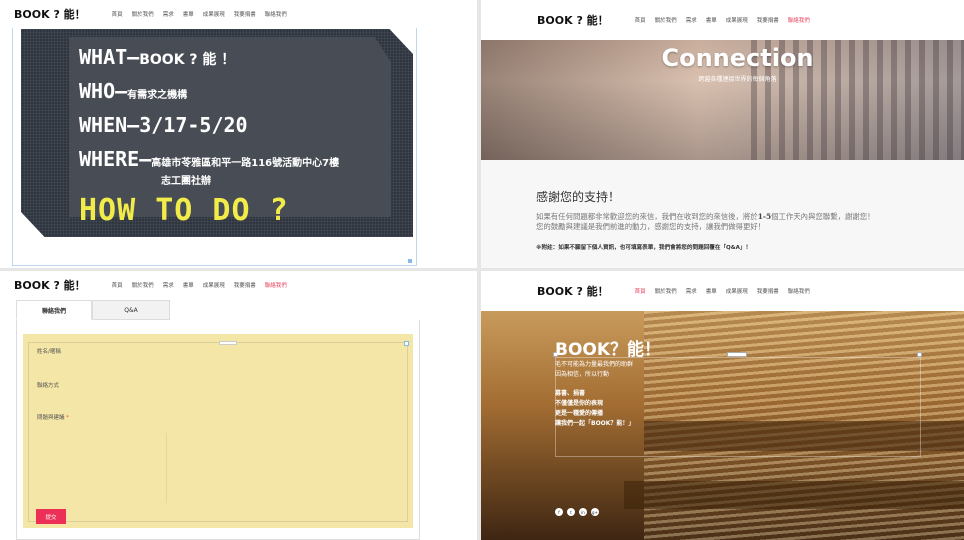  Describe the element at coordinates (68, 418) in the screenshot. I see `required-mark: *` at that location.